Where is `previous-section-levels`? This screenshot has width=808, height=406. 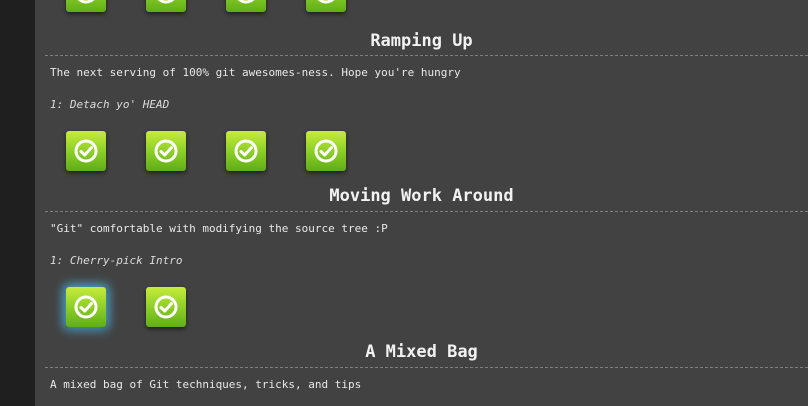
previous-section-levels is located at coordinates (421, 8).